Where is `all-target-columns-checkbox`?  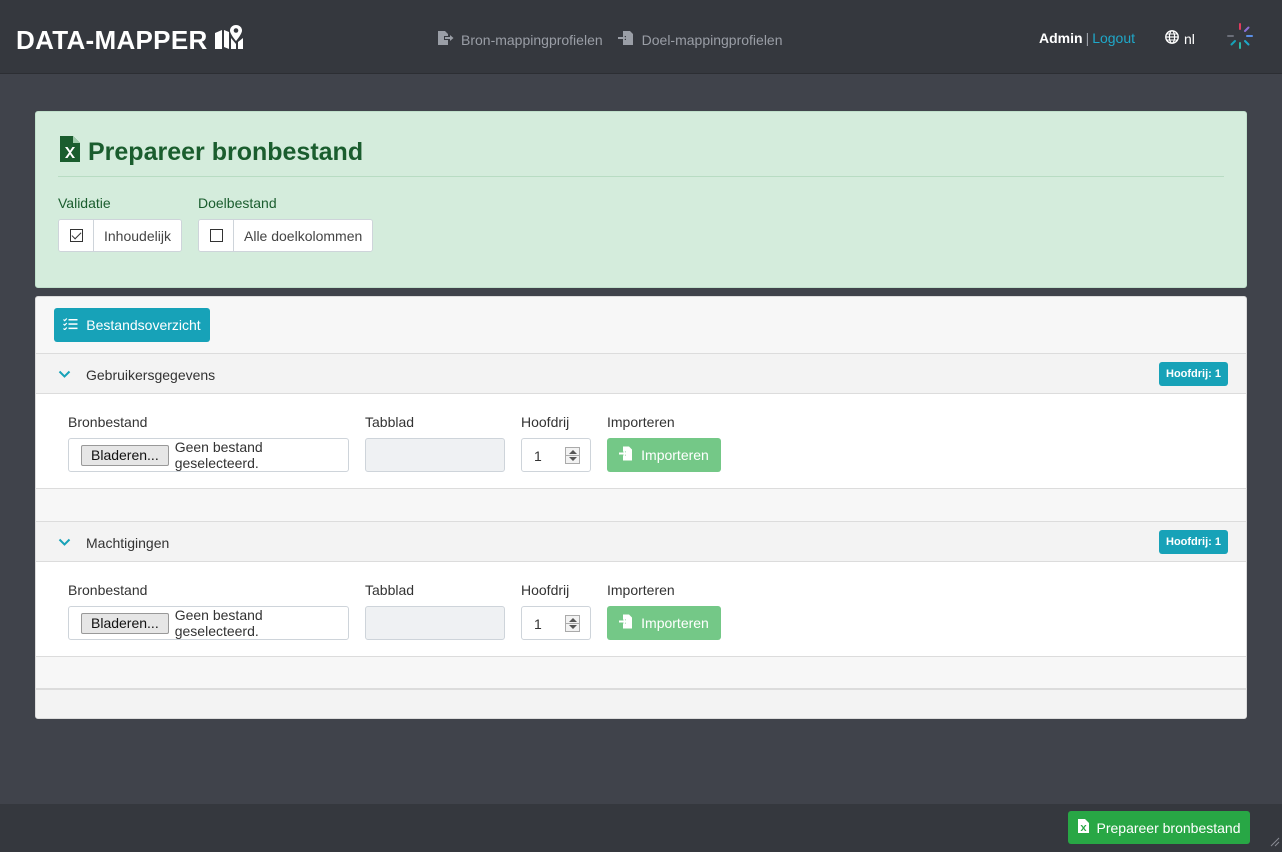
all-target-columns-checkbox is located at coordinates (216, 235).